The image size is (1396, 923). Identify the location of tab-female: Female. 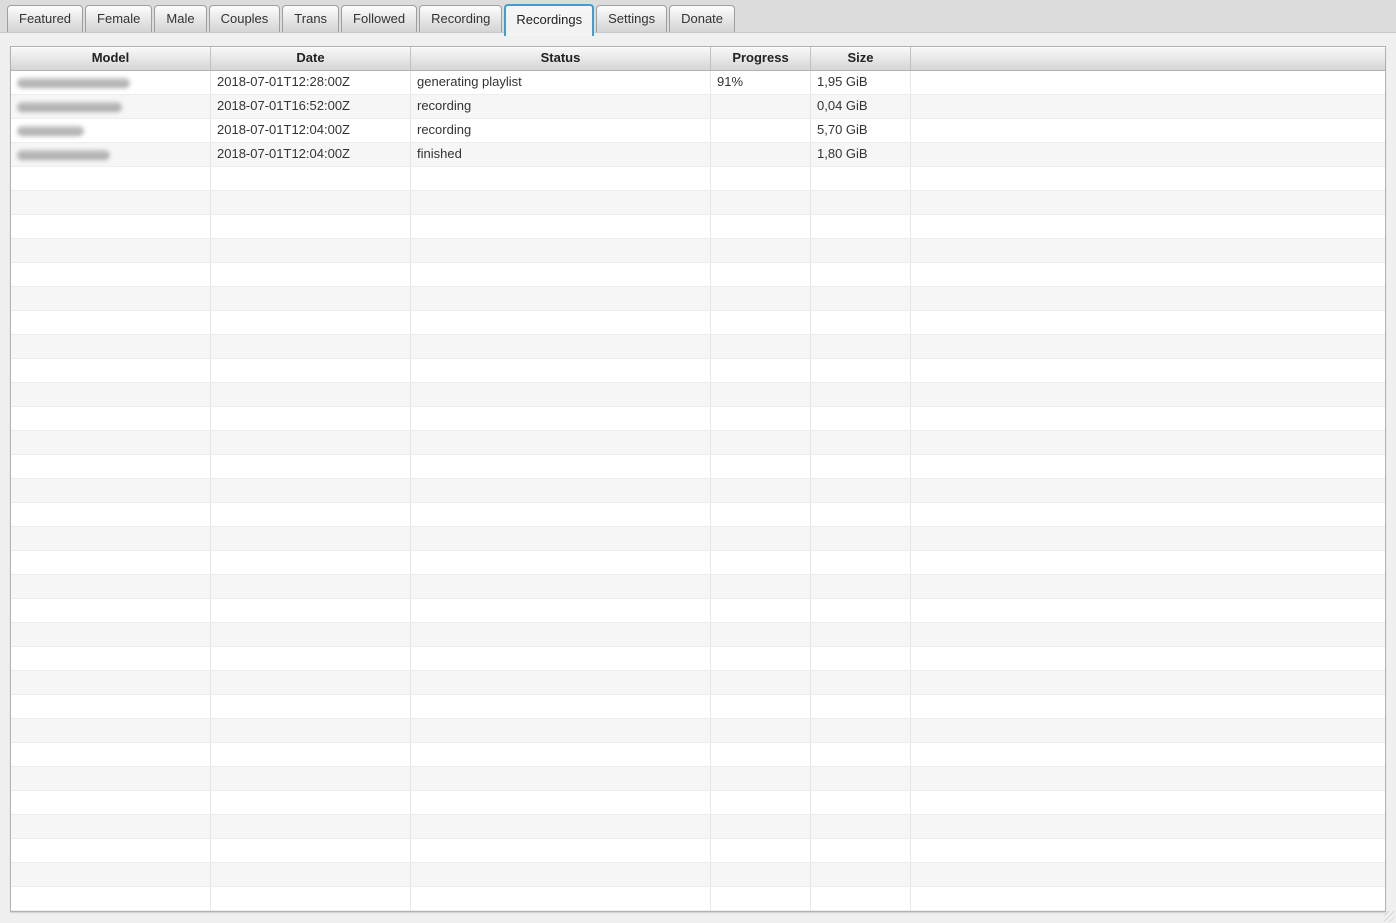
(119, 18).